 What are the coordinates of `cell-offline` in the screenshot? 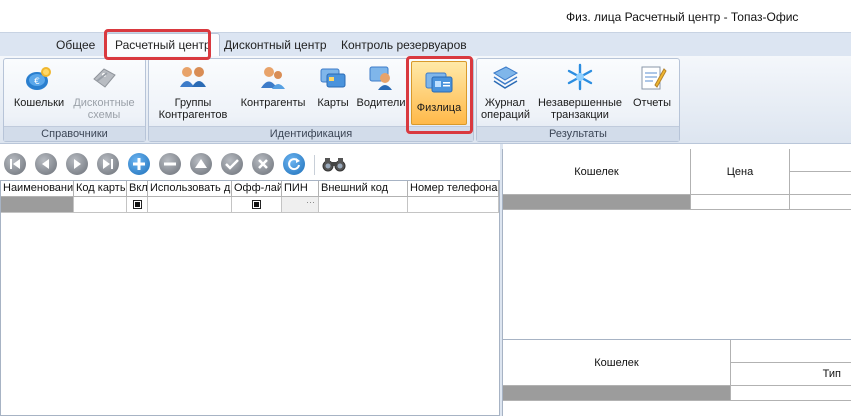 It's located at (257, 205).